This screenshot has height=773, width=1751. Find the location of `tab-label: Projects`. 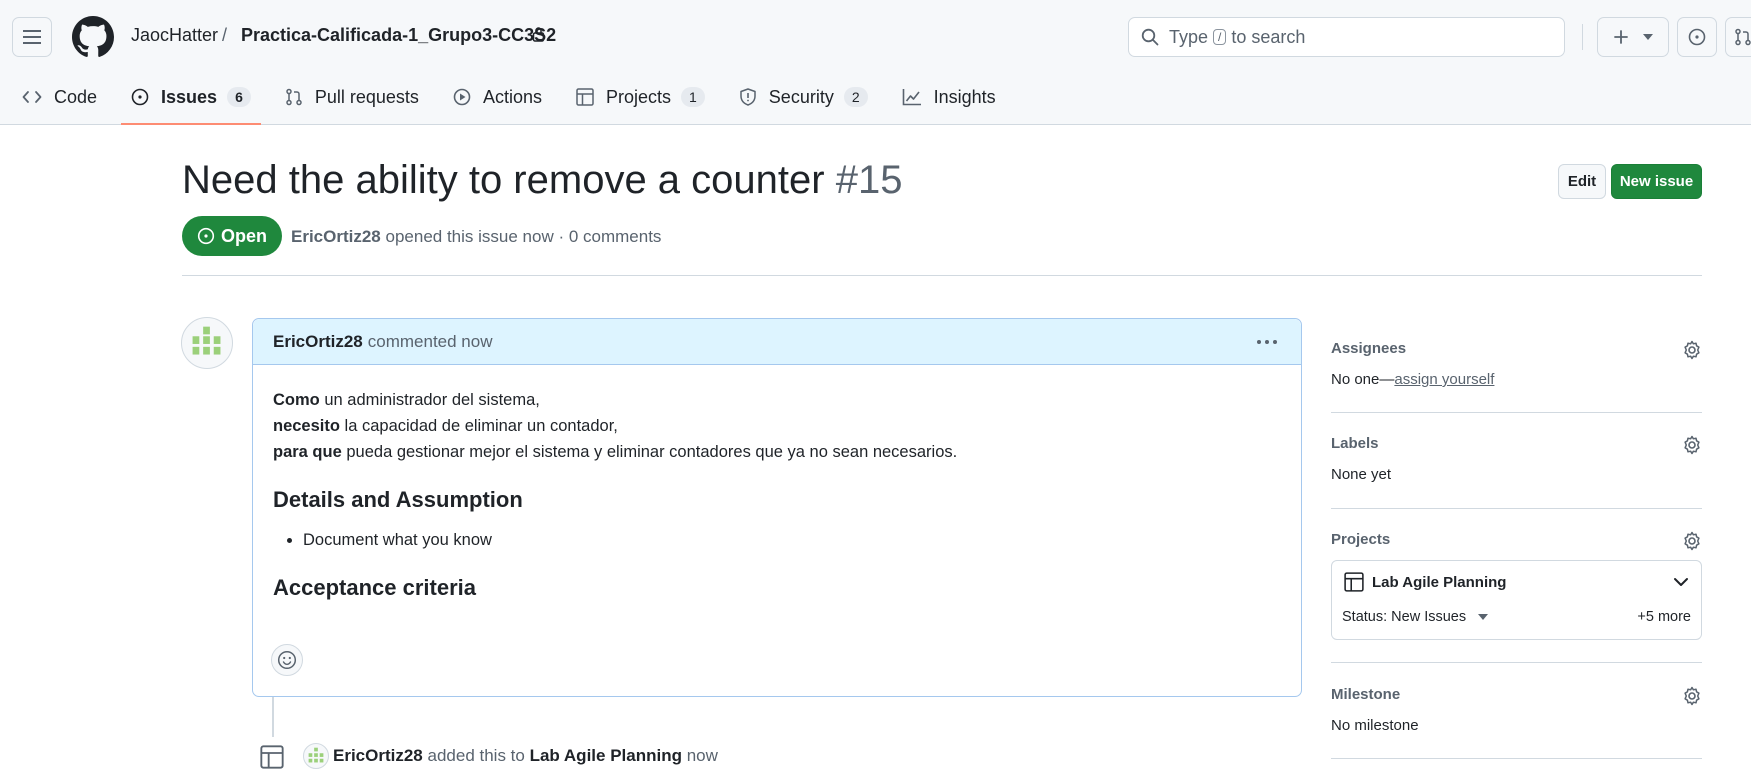

tab-label: Projects is located at coordinates (638, 96).